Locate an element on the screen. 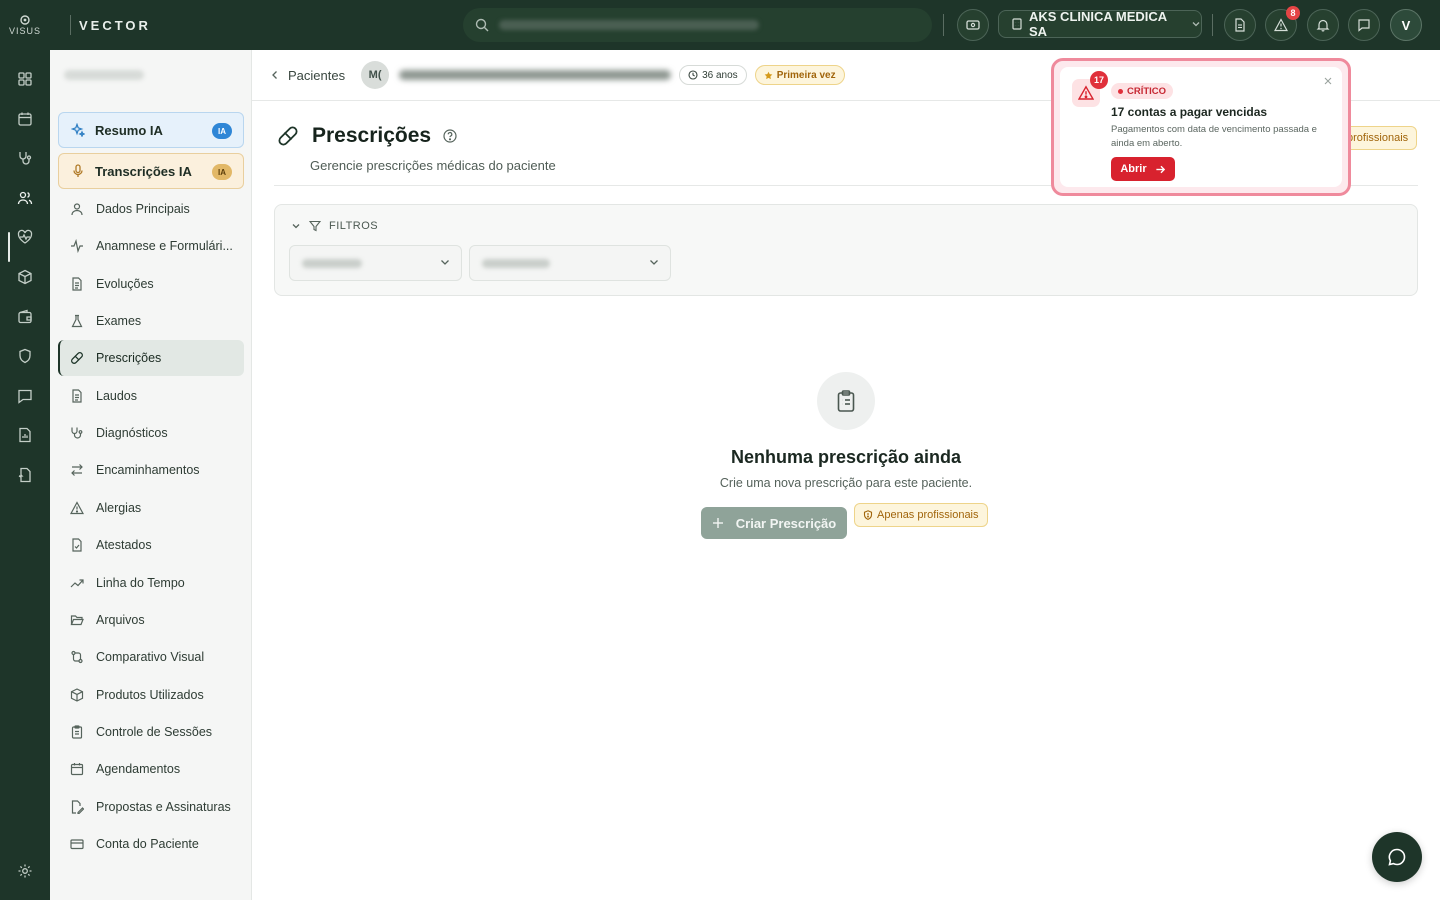  rail-patients is located at coordinates (25, 198).